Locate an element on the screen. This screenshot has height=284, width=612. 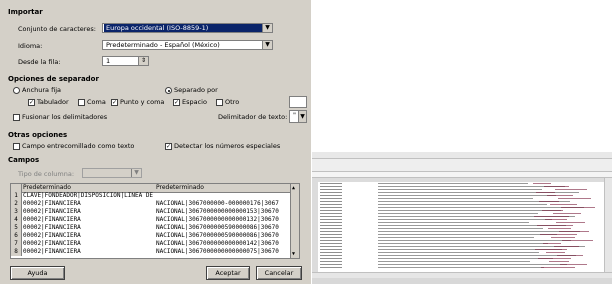
semicolon-checkbox: ✓ is located at coordinates (114, 102).